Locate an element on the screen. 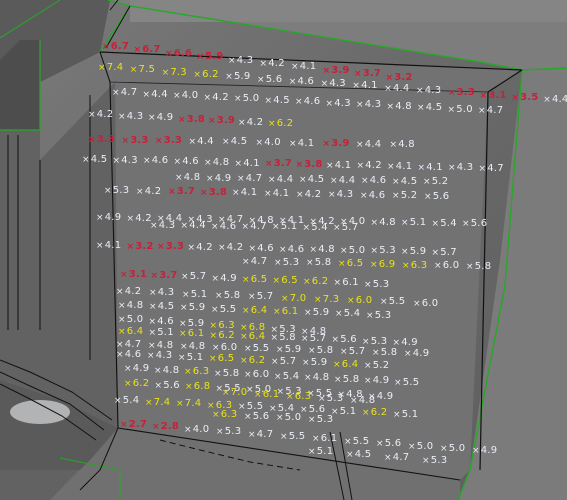 The width and height of the screenshot is (567, 500). elevation-label: ×5.3 is located at coordinates (383, 251).